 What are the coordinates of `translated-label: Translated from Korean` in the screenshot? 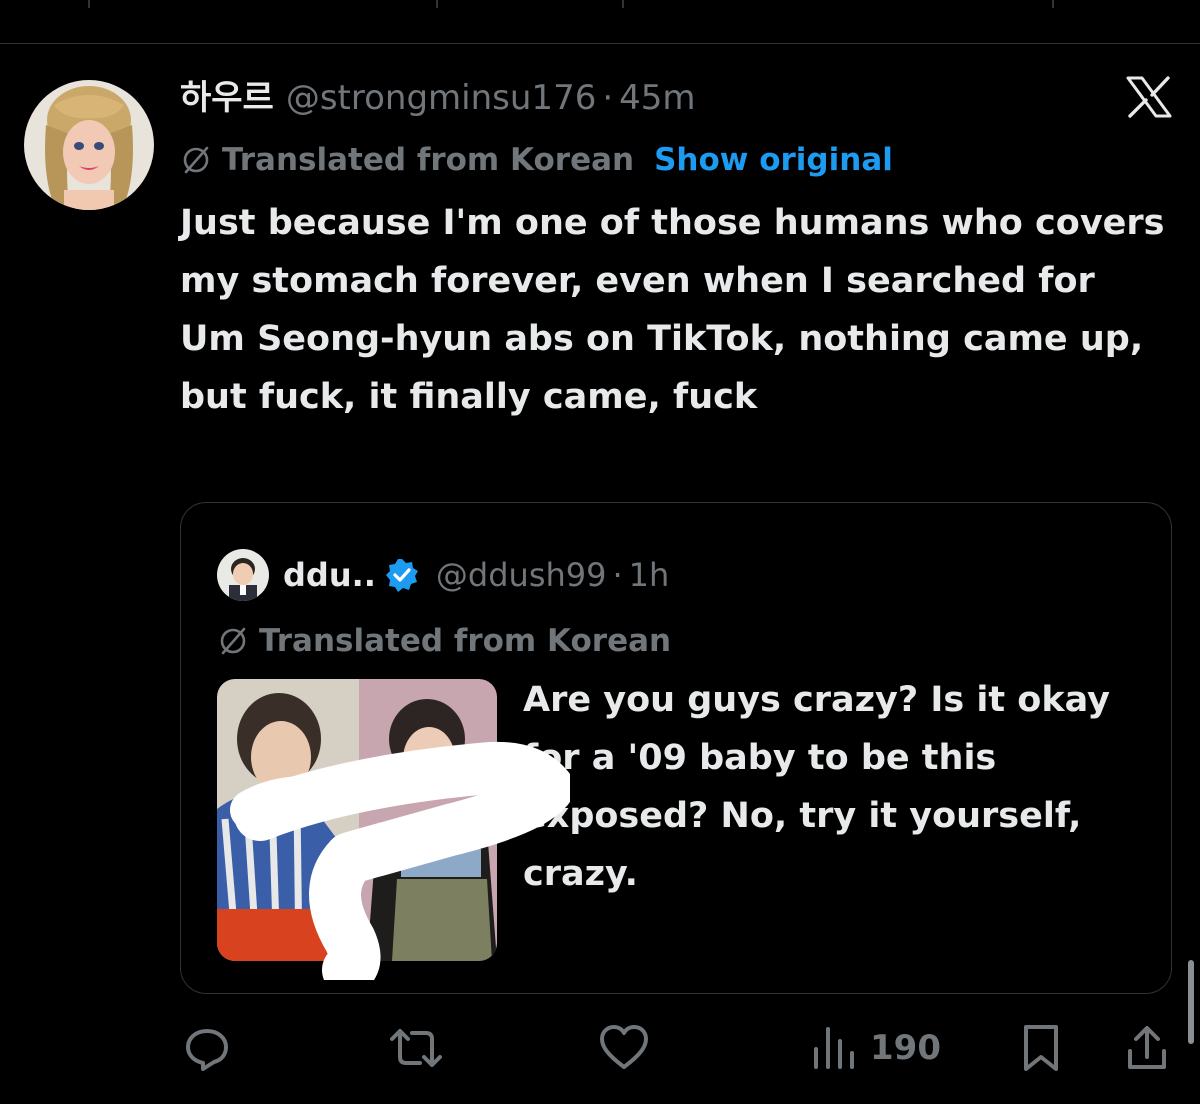 It's located at (428, 160).